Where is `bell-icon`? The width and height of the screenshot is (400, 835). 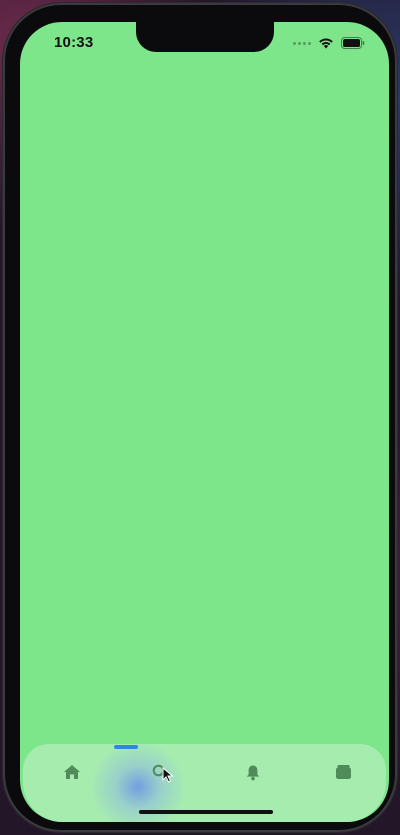
bell-icon is located at coordinates (253, 772).